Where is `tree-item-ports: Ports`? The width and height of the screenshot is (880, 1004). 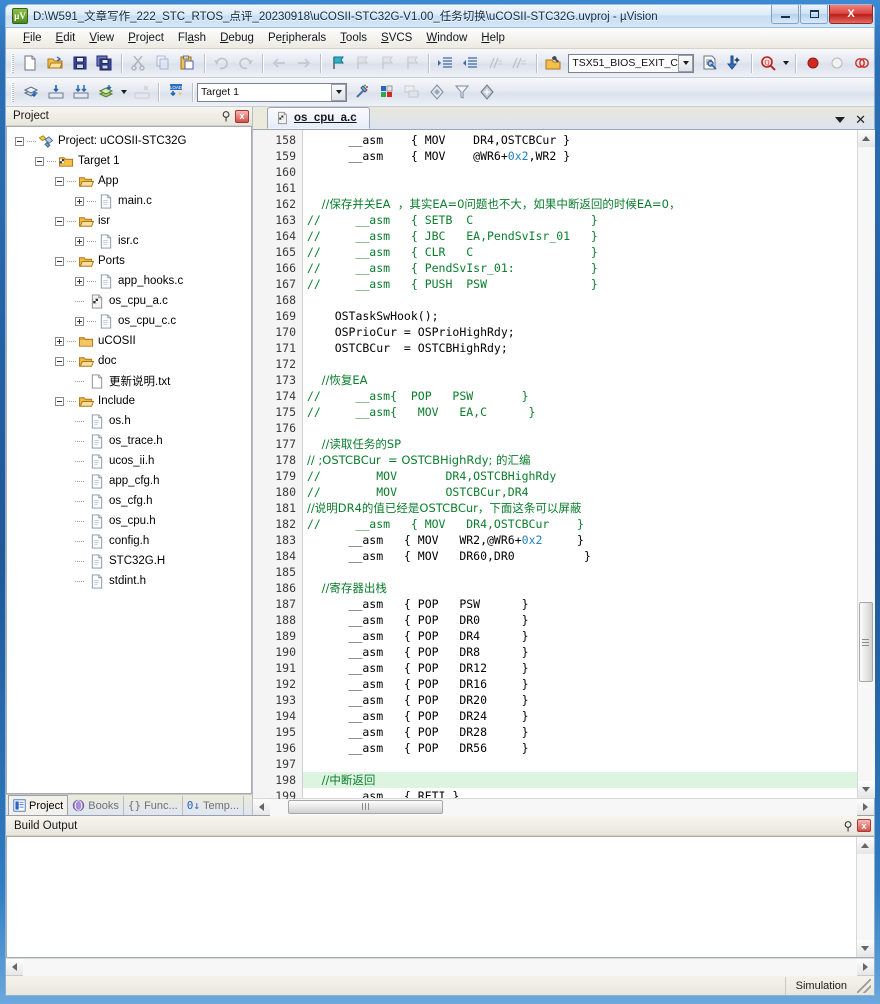
tree-item-ports: Ports is located at coordinates (129, 261).